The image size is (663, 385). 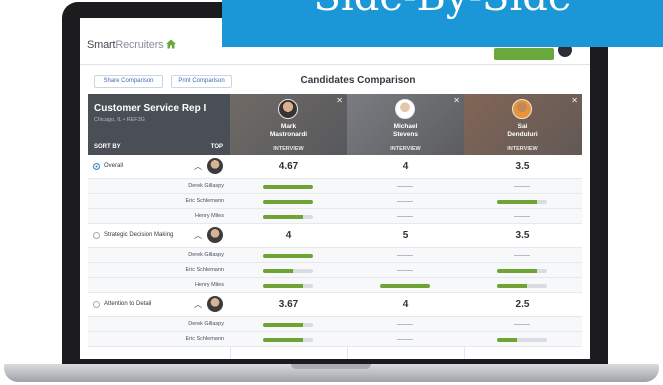 What do you see at coordinates (405, 134) in the screenshot?
I see `candidate-last-name: Stevens` at bounding box center [405, 134].